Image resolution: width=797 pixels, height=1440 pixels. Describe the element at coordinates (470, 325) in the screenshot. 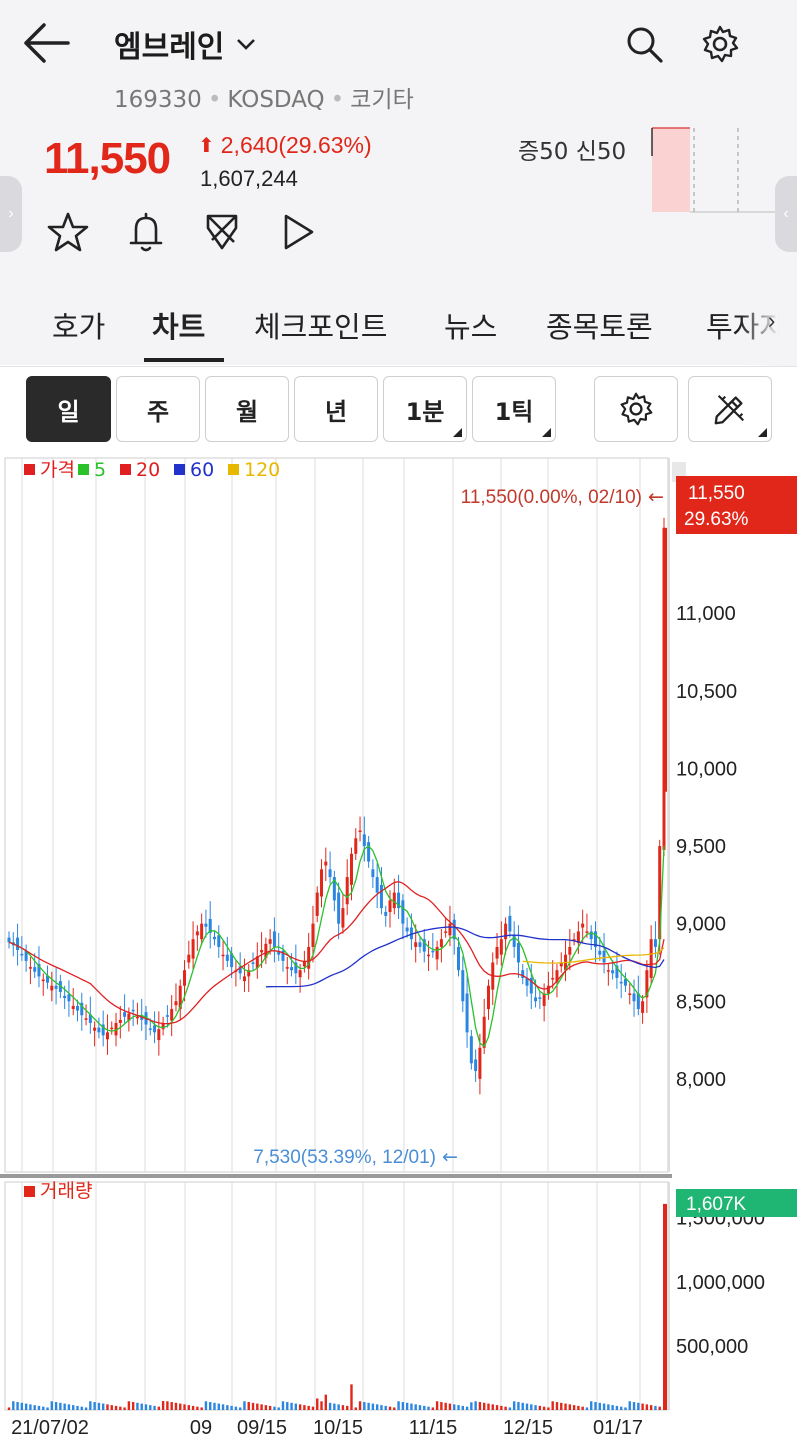

I see `tab-news: 뉴스` at that location.